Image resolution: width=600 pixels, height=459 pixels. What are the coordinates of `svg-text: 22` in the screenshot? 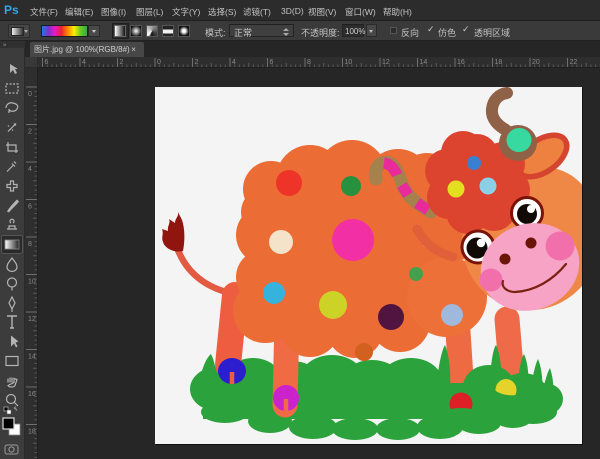 It's located at (574, 62).